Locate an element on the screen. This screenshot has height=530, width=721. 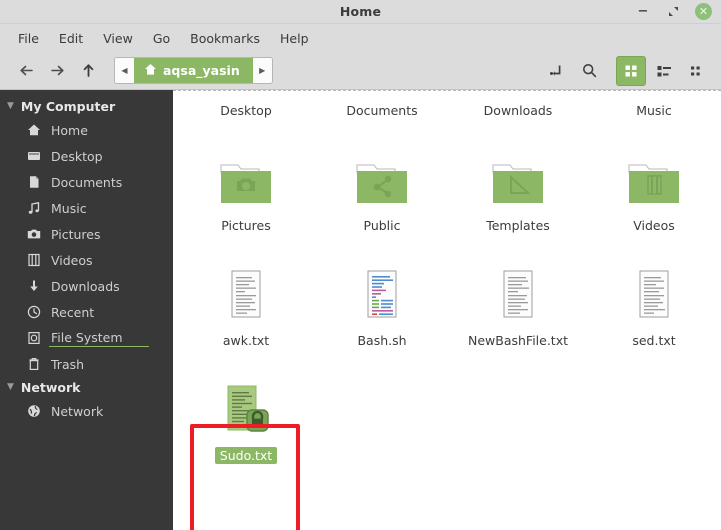
download-arrow-icon is located at coordinates (34, 286).